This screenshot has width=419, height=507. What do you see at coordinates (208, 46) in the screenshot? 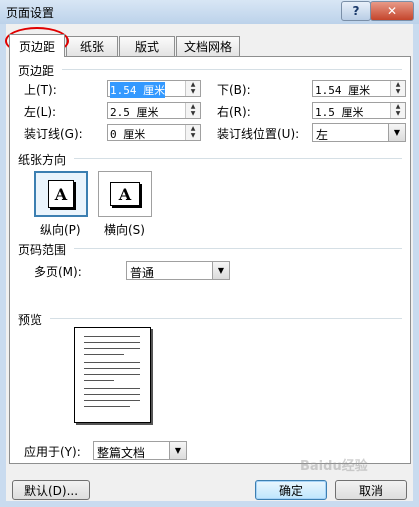
I see `tab-document-grid: 文档网格` at bounding box center [208, 46].